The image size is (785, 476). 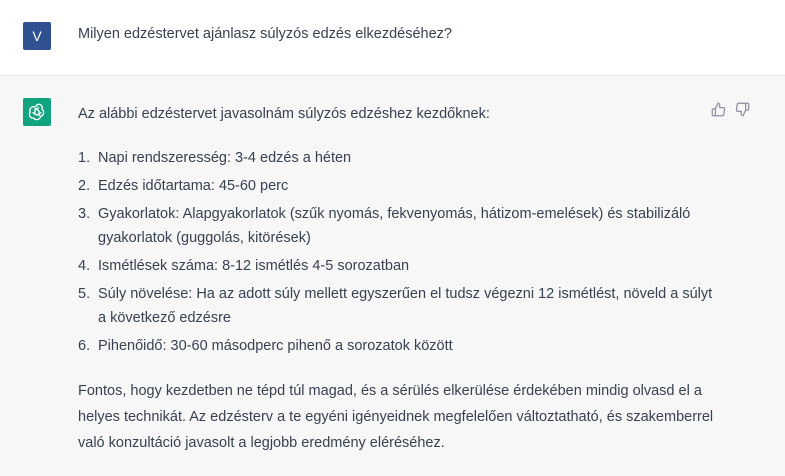 I want to click on thumbs-up-icon, so click(x=718, y=109).